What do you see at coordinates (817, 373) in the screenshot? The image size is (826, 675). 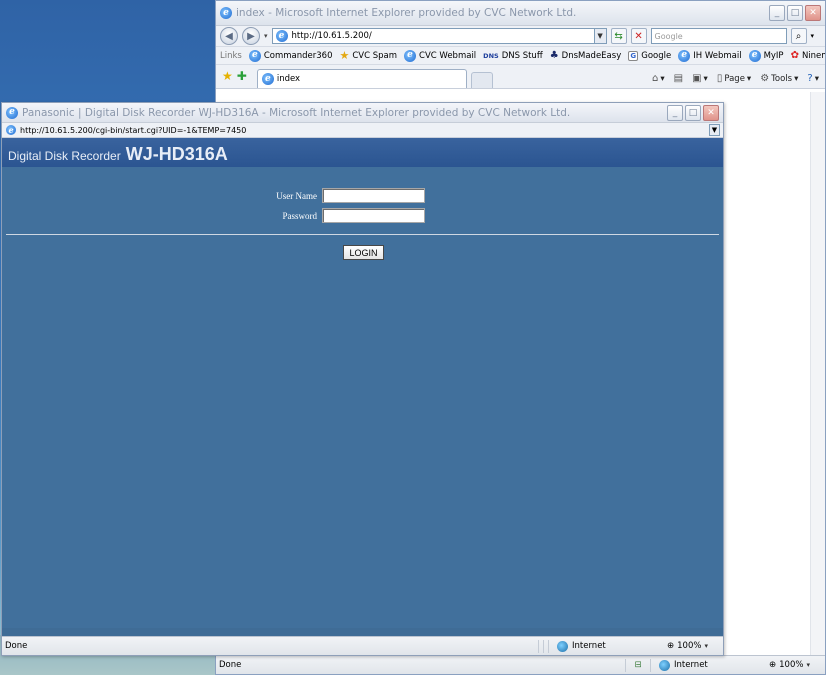 I see `vertical-scrollbar` at bounding box center [817, 373].